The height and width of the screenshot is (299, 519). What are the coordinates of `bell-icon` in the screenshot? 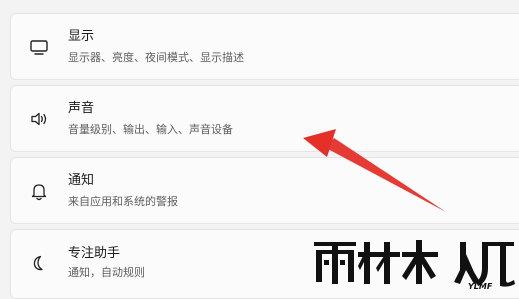 It's located at (39, 191).